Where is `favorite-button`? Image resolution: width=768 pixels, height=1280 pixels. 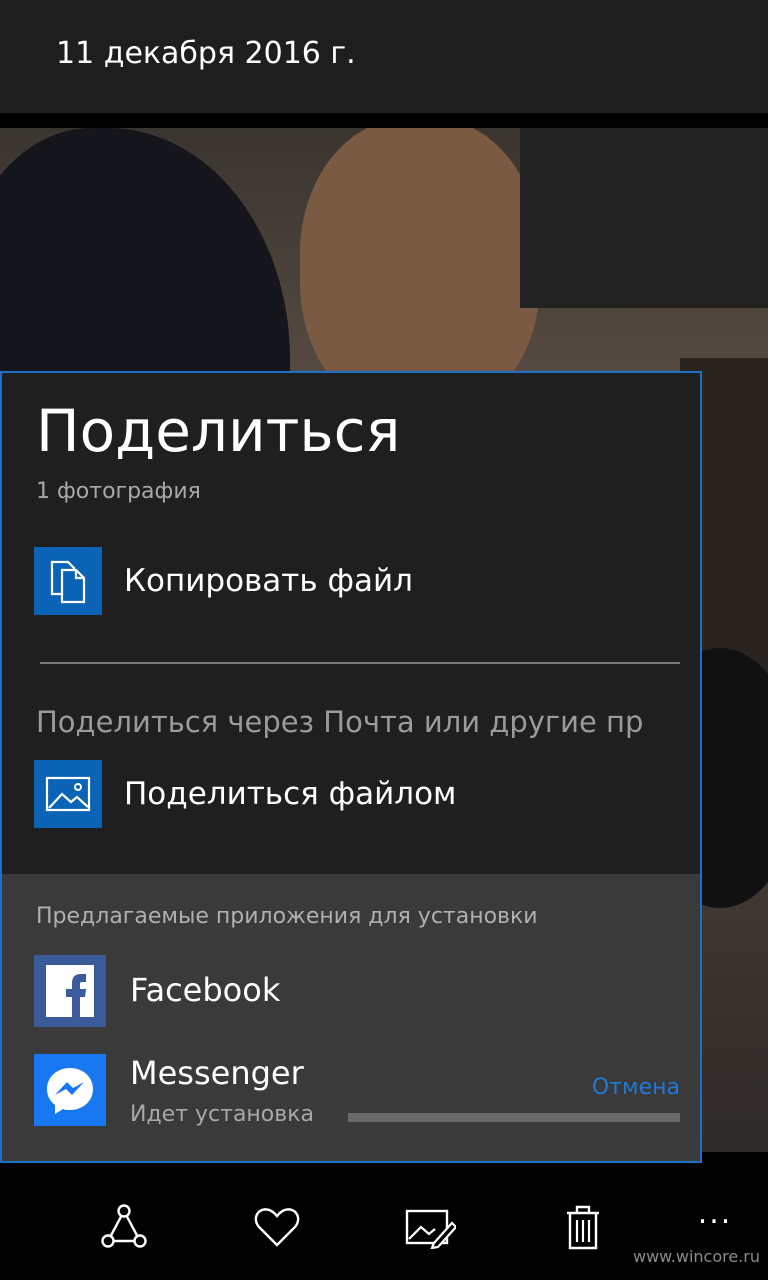
favorite-button is located at coordinates (277, 1227).